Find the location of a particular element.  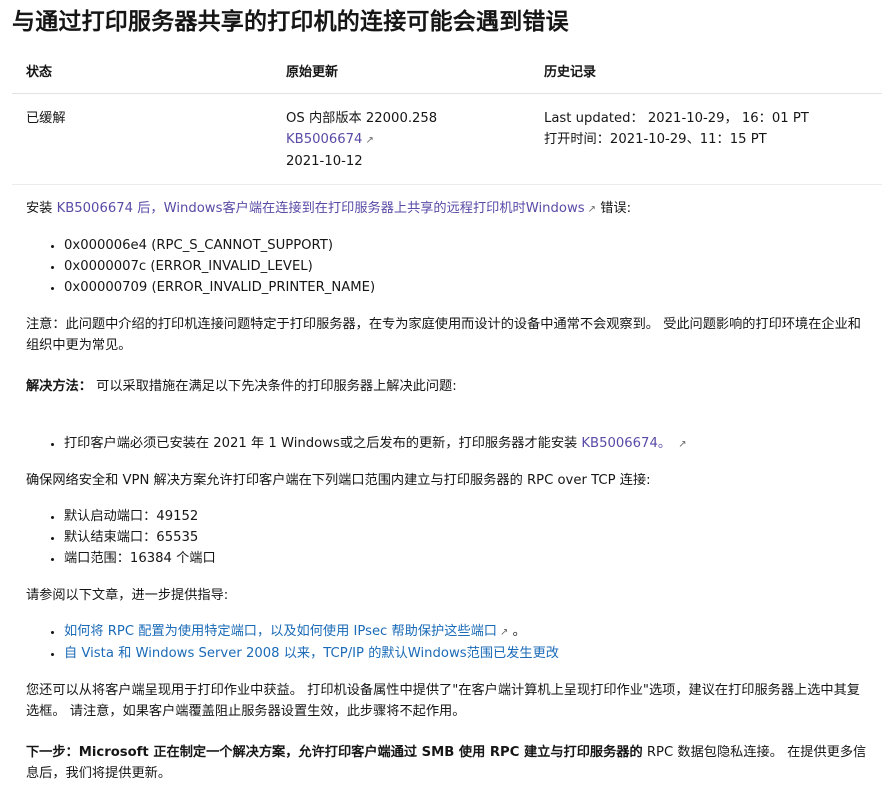

kb-link-label: KB5006674 is located at coordinates (324, 139).